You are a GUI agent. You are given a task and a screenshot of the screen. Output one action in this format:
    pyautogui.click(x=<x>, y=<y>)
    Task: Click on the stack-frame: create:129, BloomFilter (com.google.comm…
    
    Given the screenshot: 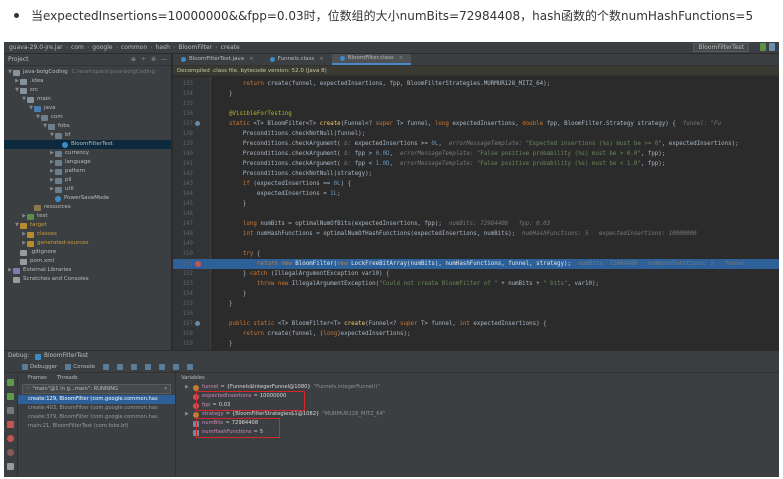 What is the action you would take?
    pyautogui.click(x=96, y=399)
    